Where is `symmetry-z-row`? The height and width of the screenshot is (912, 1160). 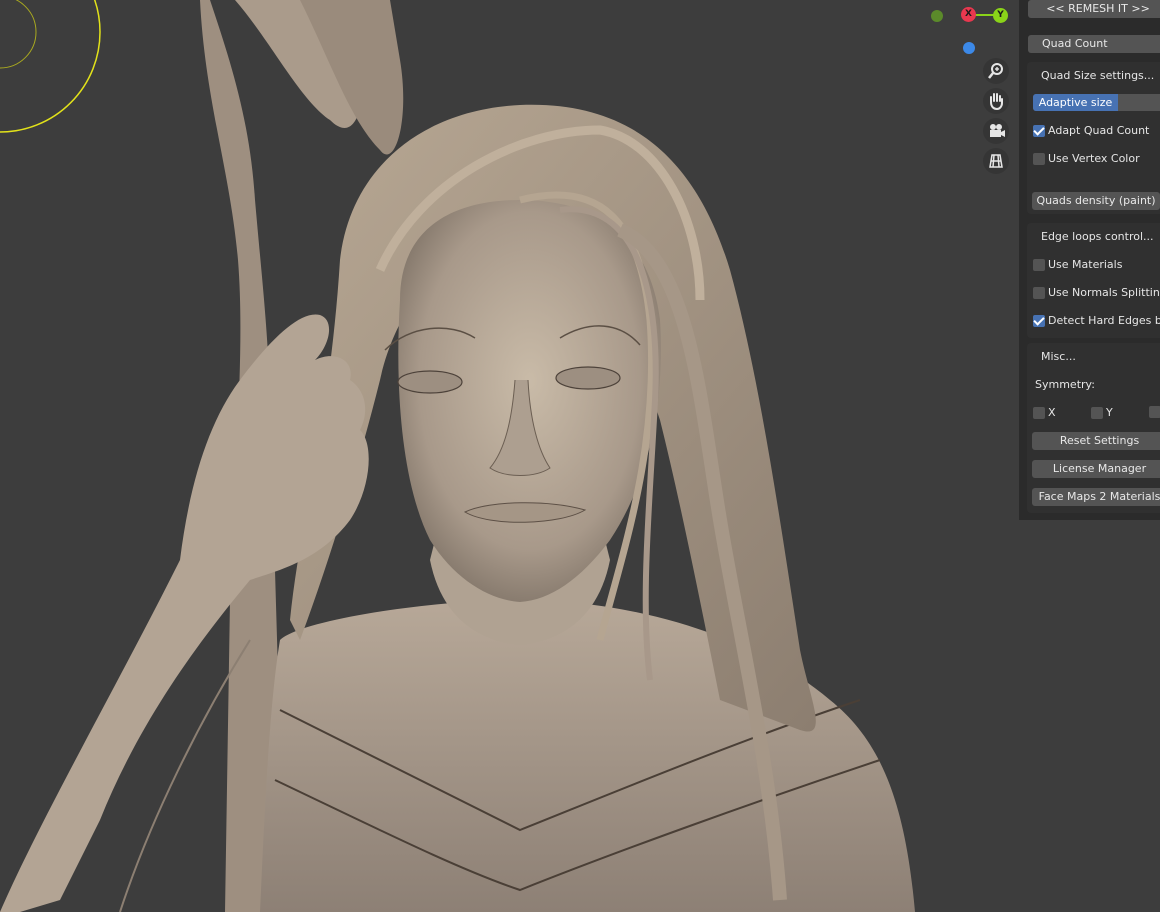
symmetry-z-row is located at coordinates (1154, 412).